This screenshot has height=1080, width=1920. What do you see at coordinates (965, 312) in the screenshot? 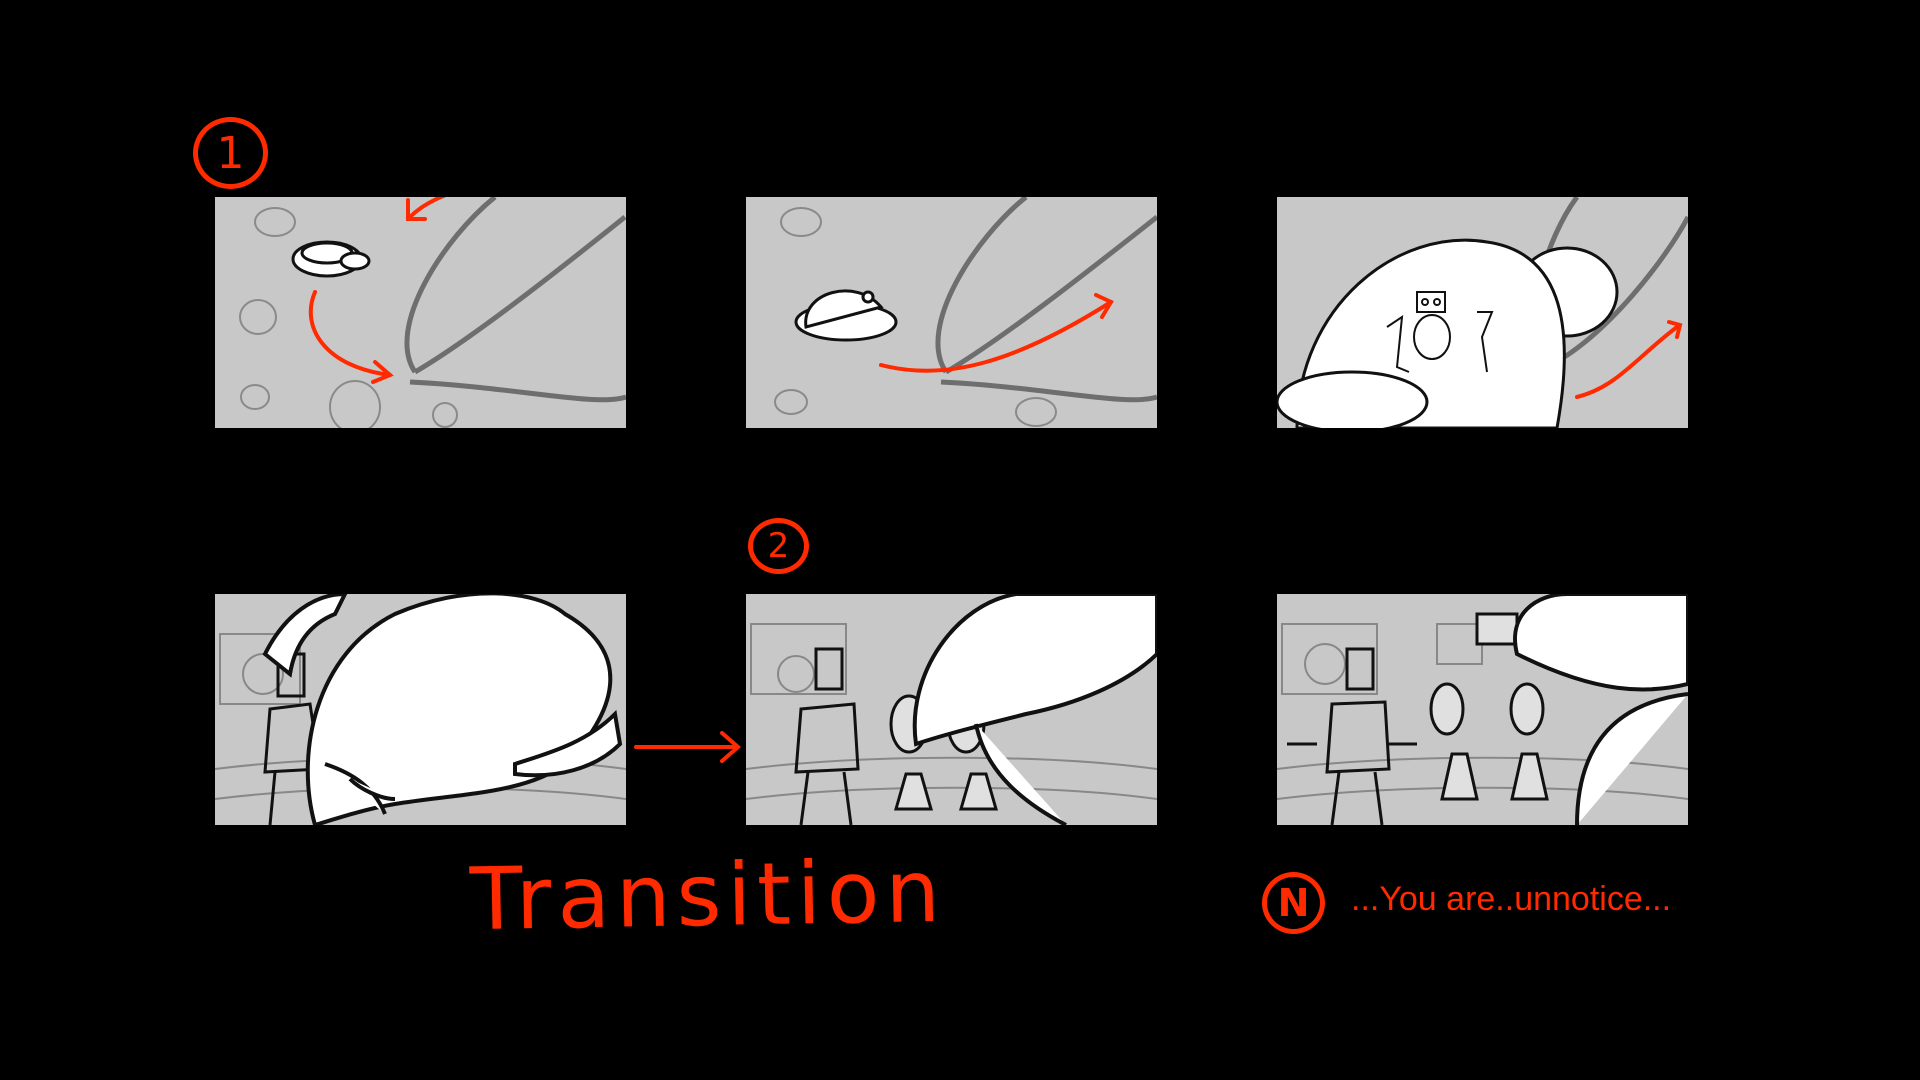
I see `panel-2-sketch` at bounding box center [965, 312].